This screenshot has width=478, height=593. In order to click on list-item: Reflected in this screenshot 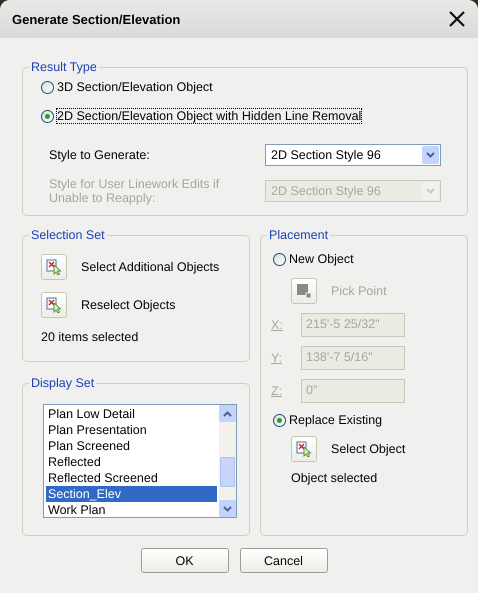, I will do `click(131, 462)`.